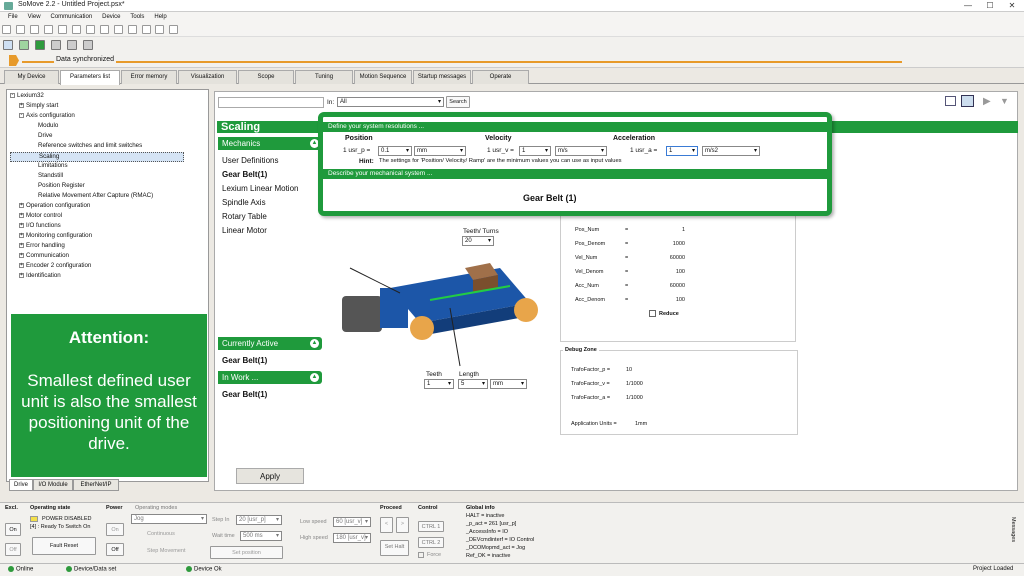 Image resolution: width=1024 pixels, height=576 pixels. What do you see at coordinates (270, 377) in the screenshot?
I see `in-work-header: In Work ... ▲` at bounding box center [270, 377].